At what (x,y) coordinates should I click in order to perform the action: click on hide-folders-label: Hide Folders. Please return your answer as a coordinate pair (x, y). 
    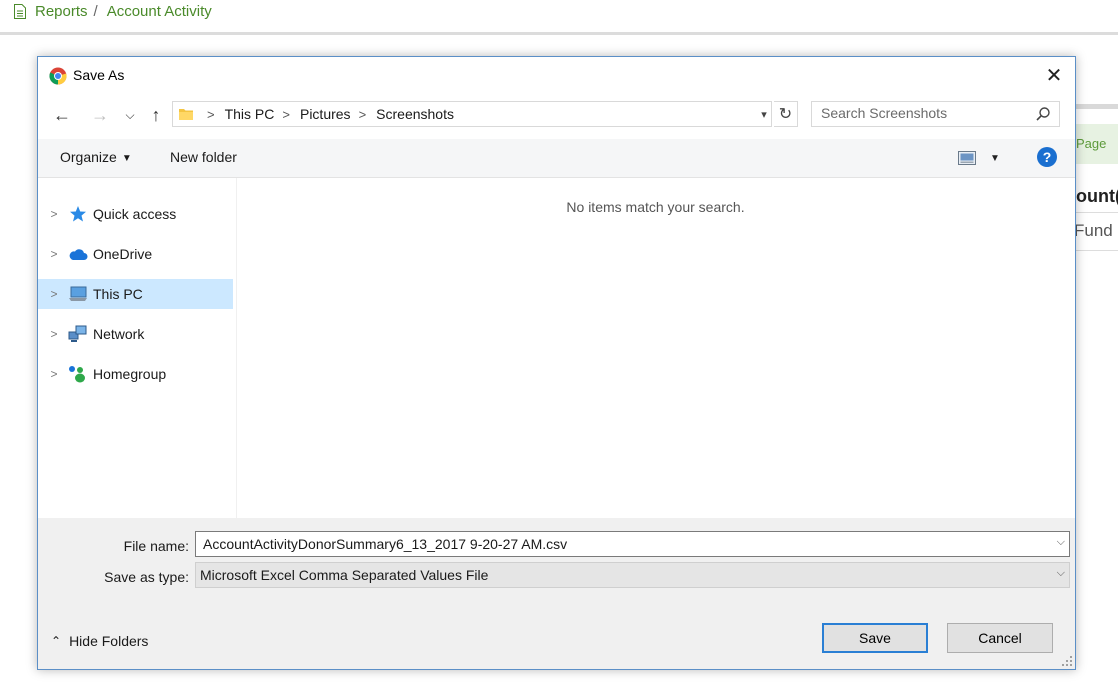
    Looking at the image, I should click on (109, 641).